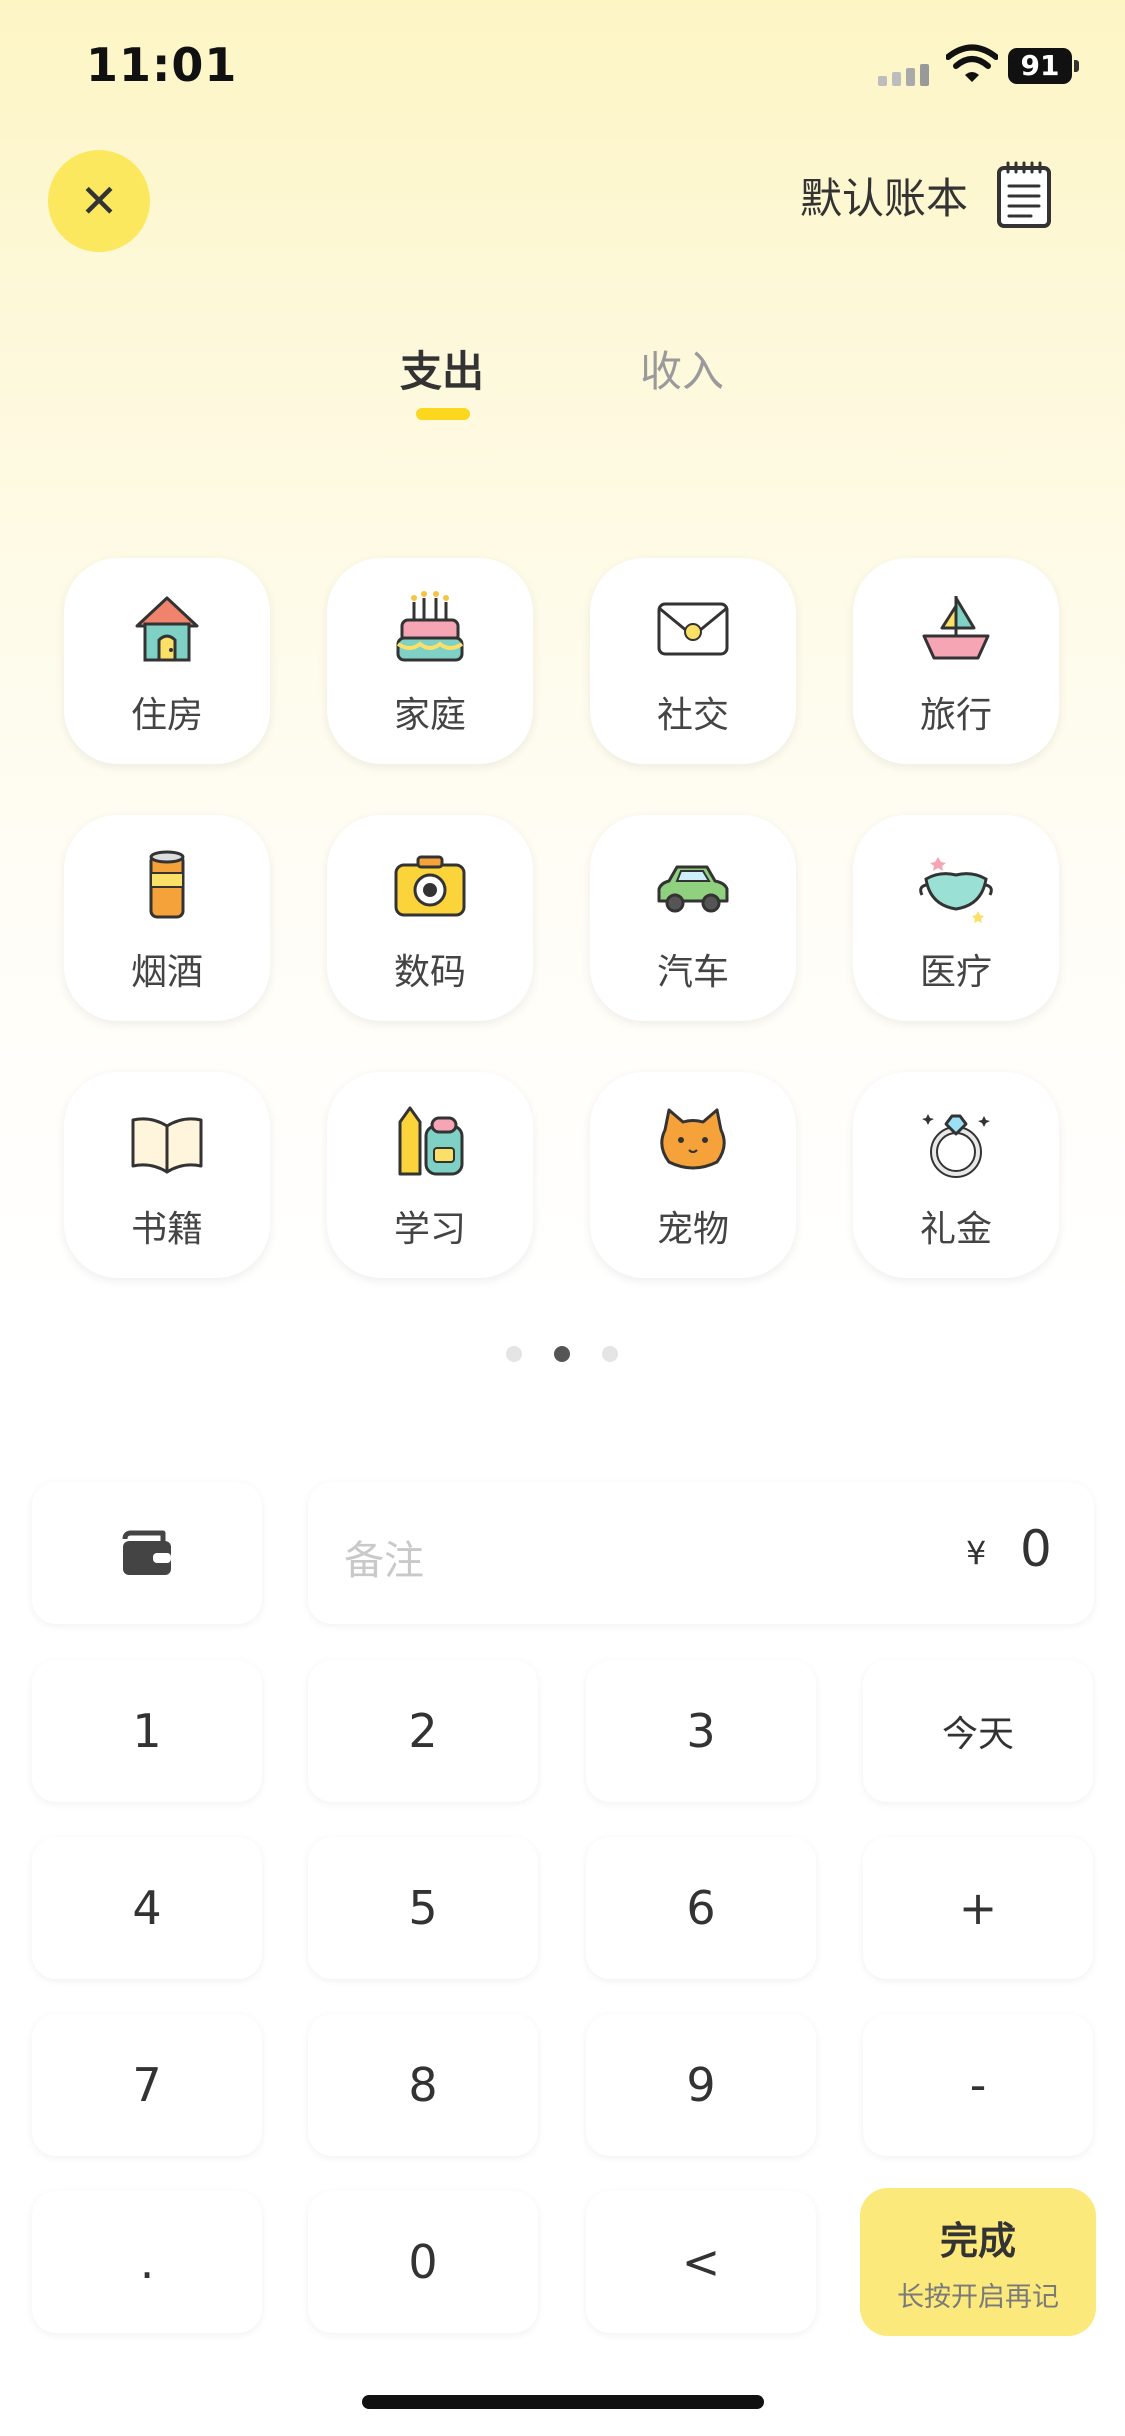  I want to click on status-time: 11:01, so click(162, 65).